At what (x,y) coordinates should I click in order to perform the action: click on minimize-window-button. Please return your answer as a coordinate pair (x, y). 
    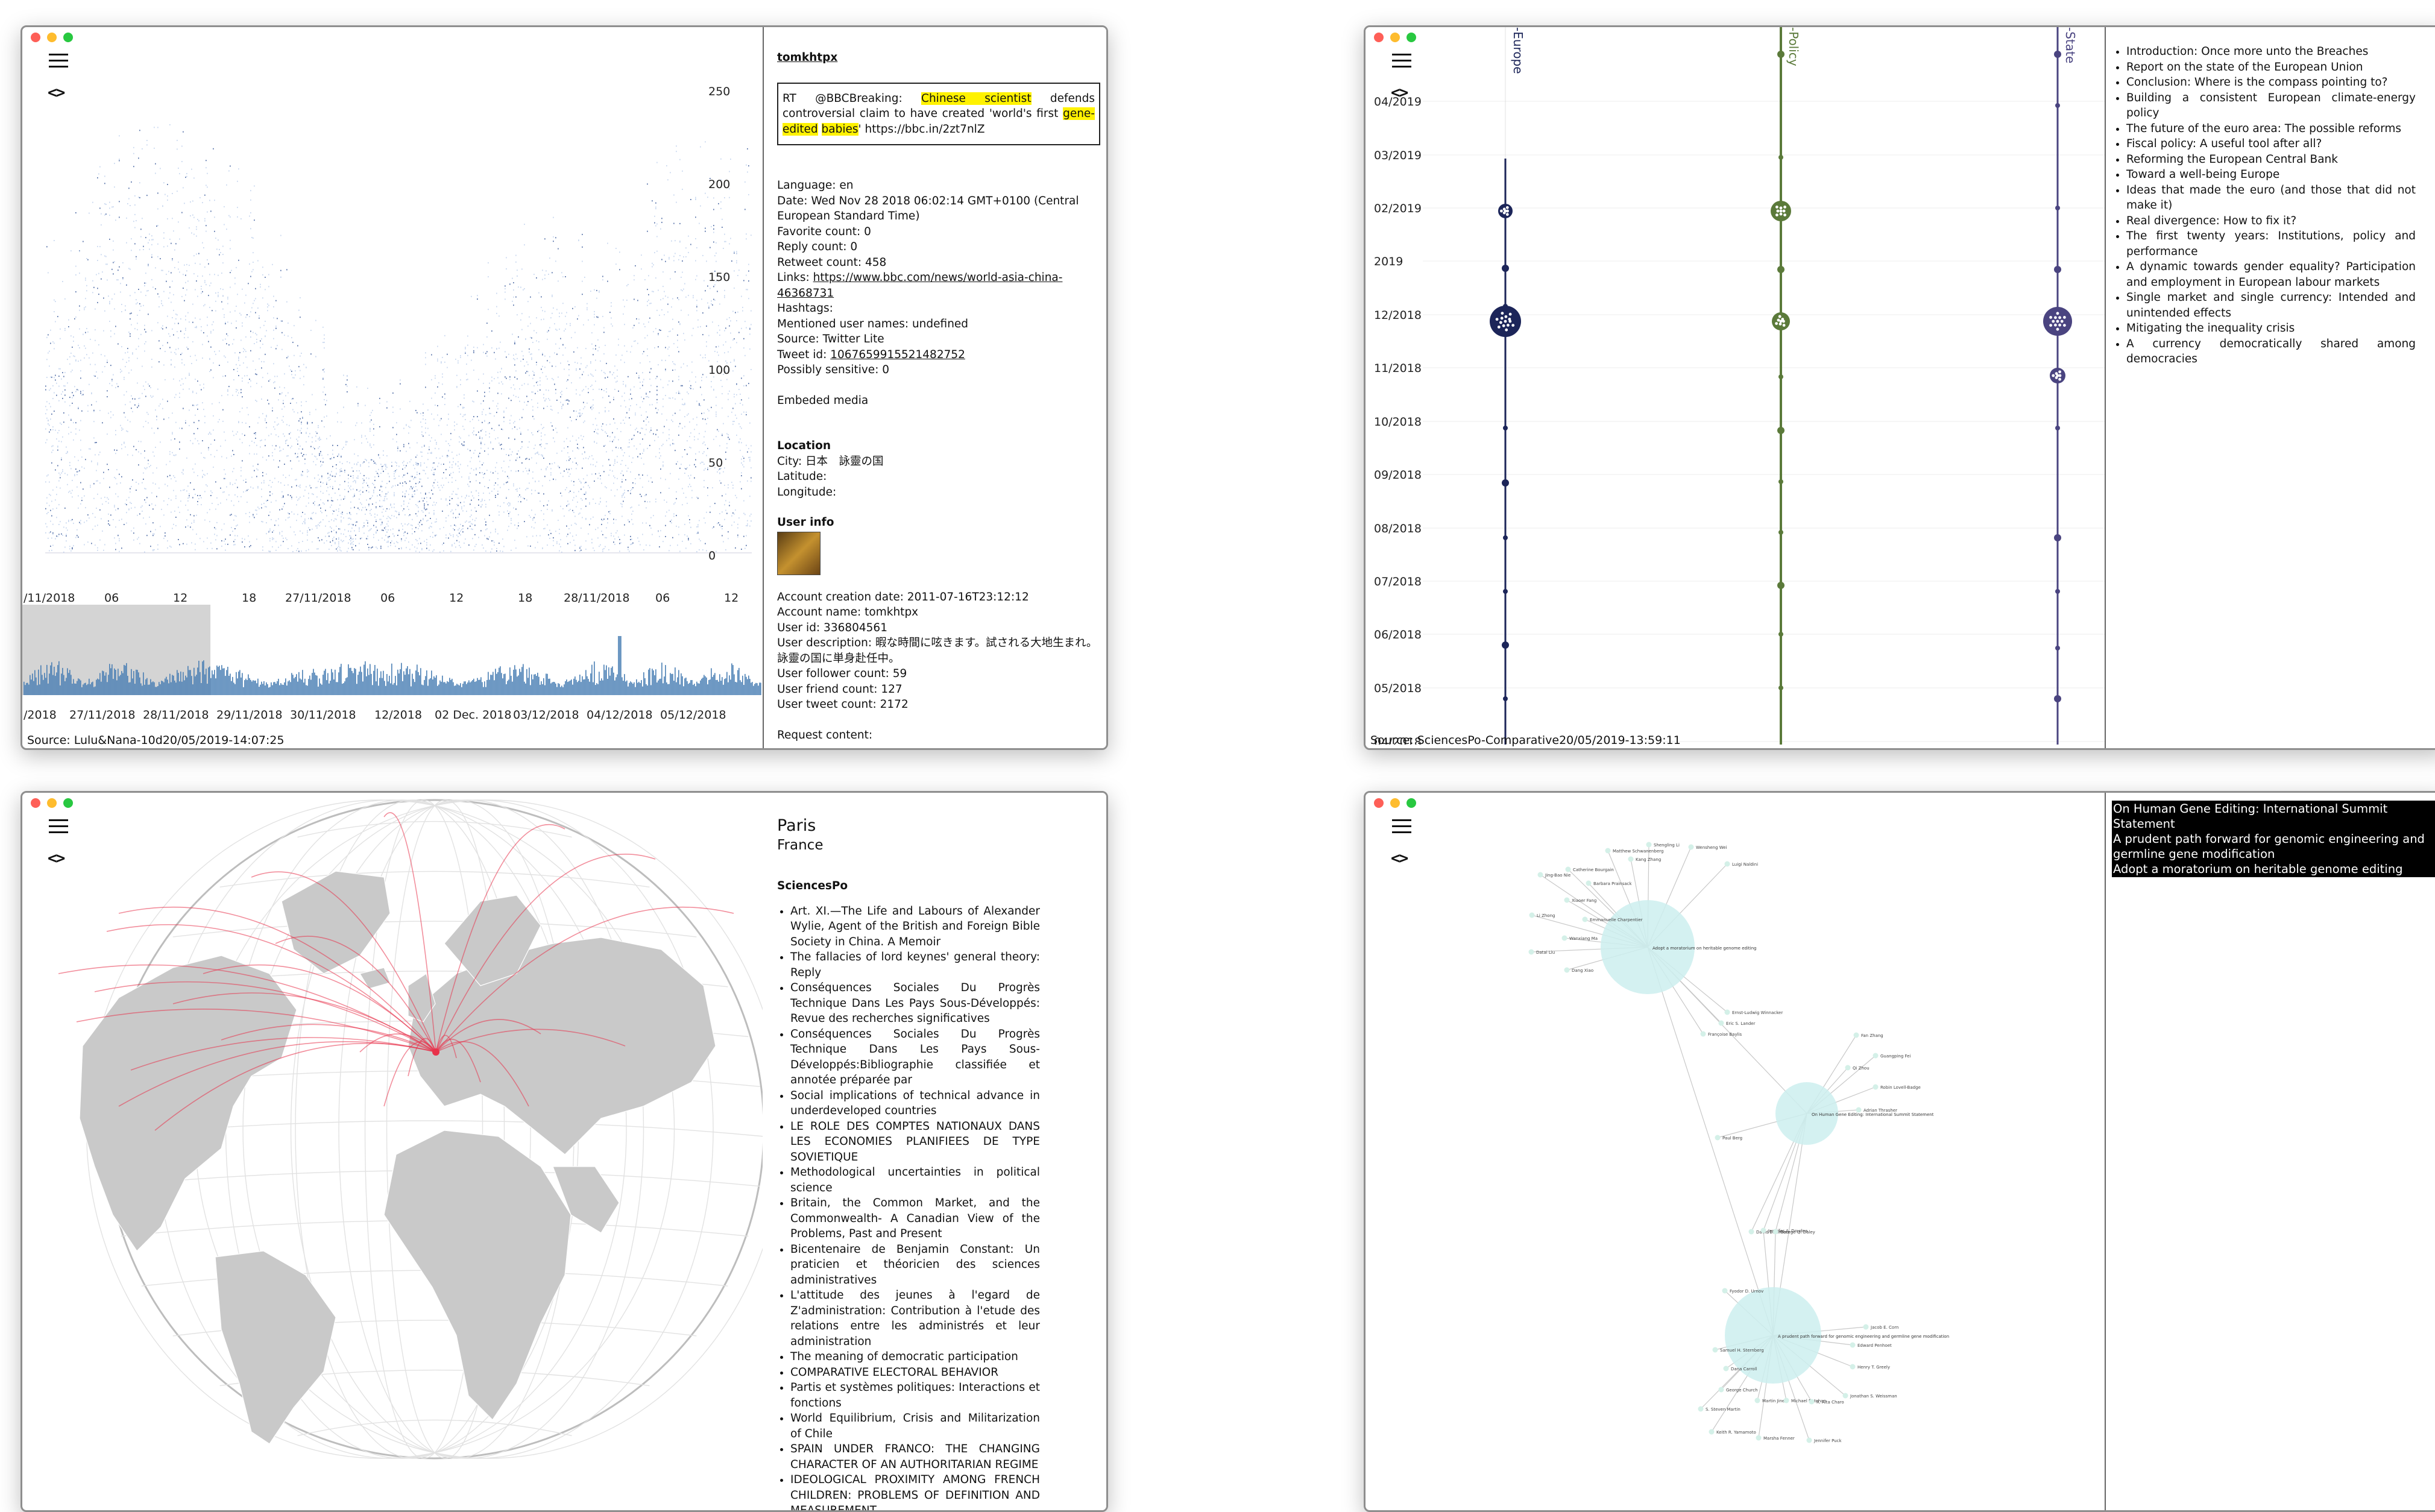
    Looking at the image, I should click on (52, 38).